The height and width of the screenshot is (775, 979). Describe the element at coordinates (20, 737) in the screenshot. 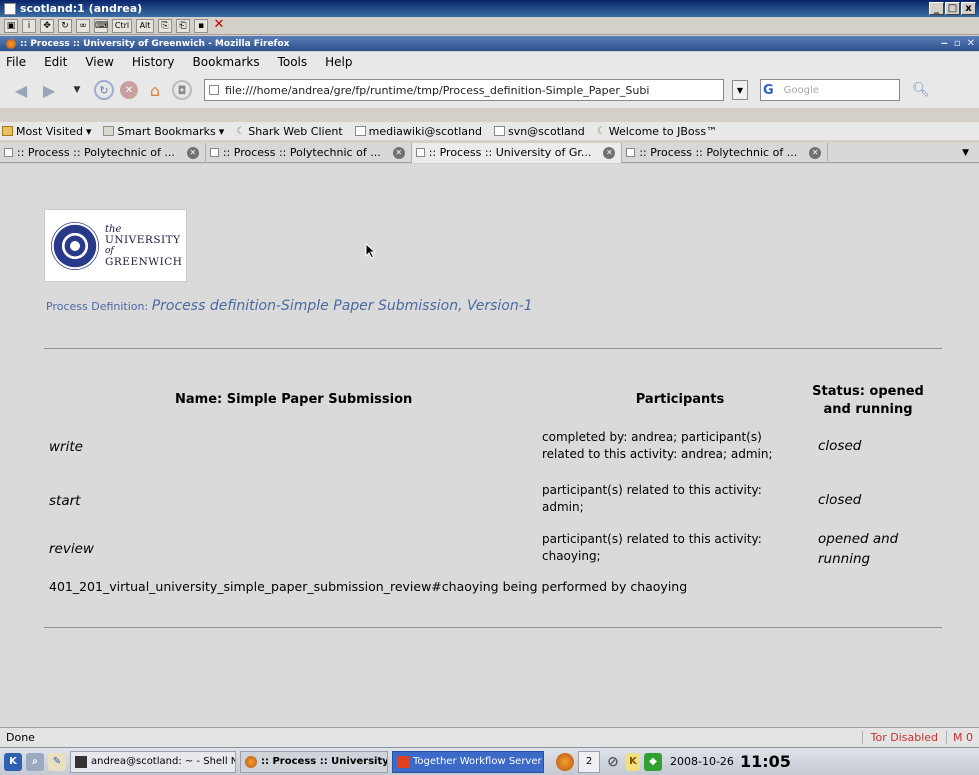

I see `status-text: Done` at that location.